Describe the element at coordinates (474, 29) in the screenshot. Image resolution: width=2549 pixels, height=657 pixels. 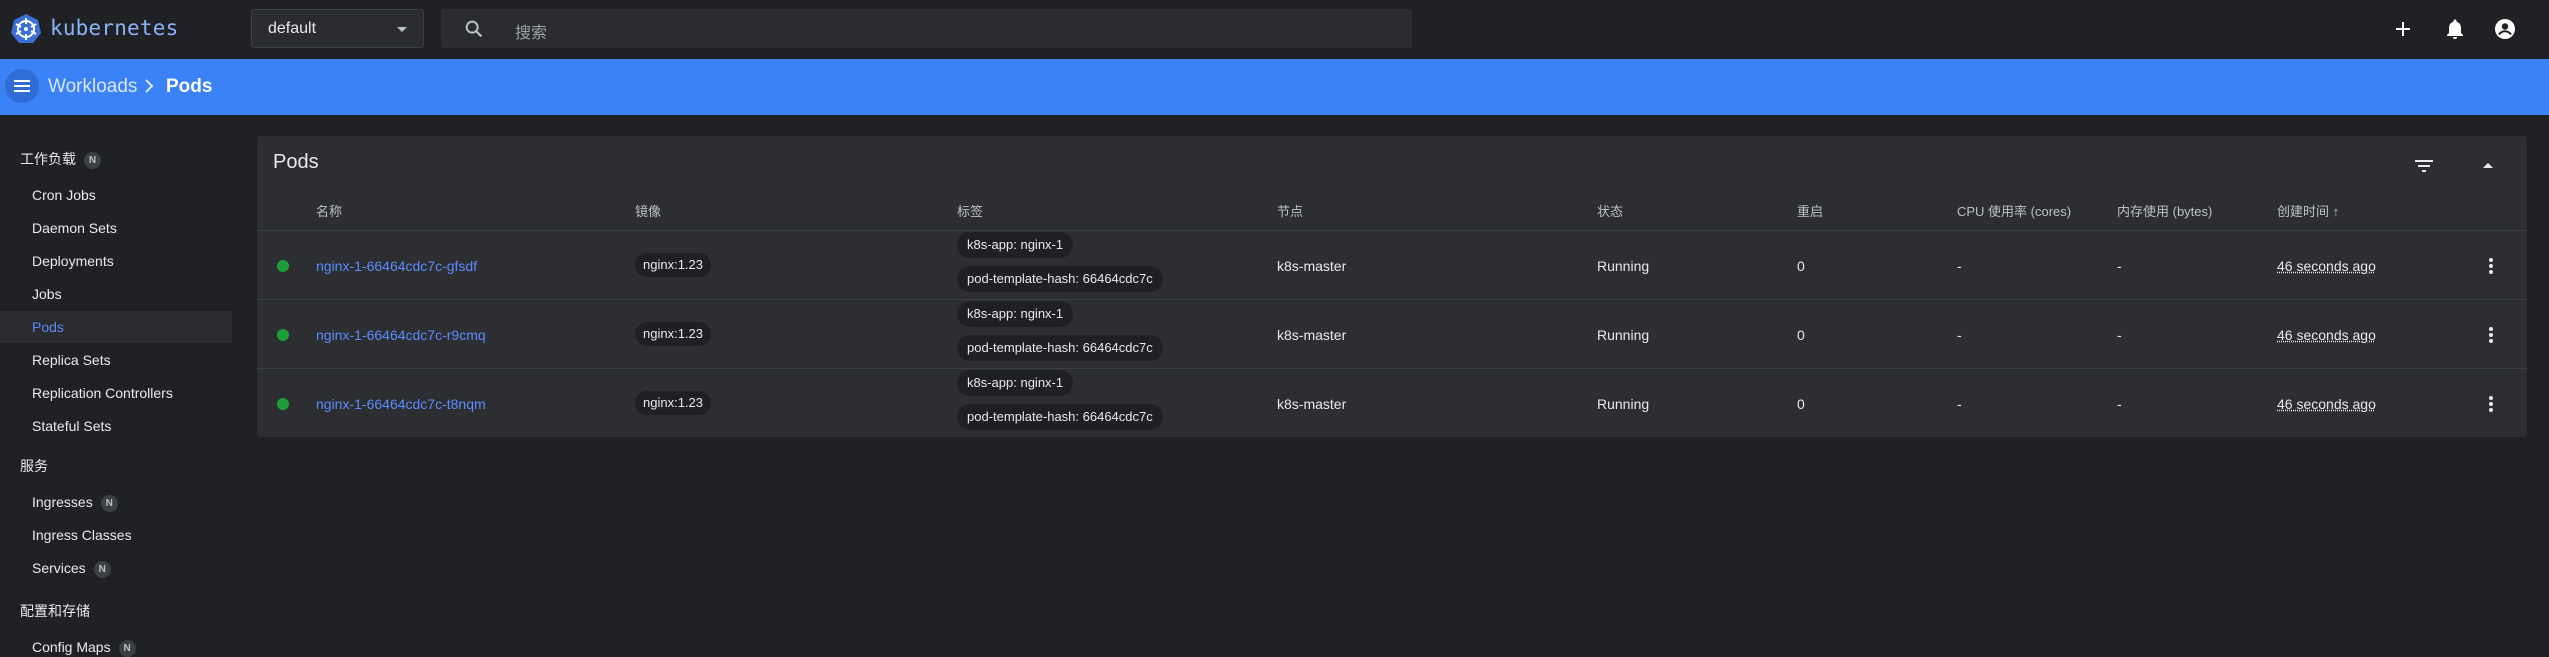
I see `search-icon` at that location.